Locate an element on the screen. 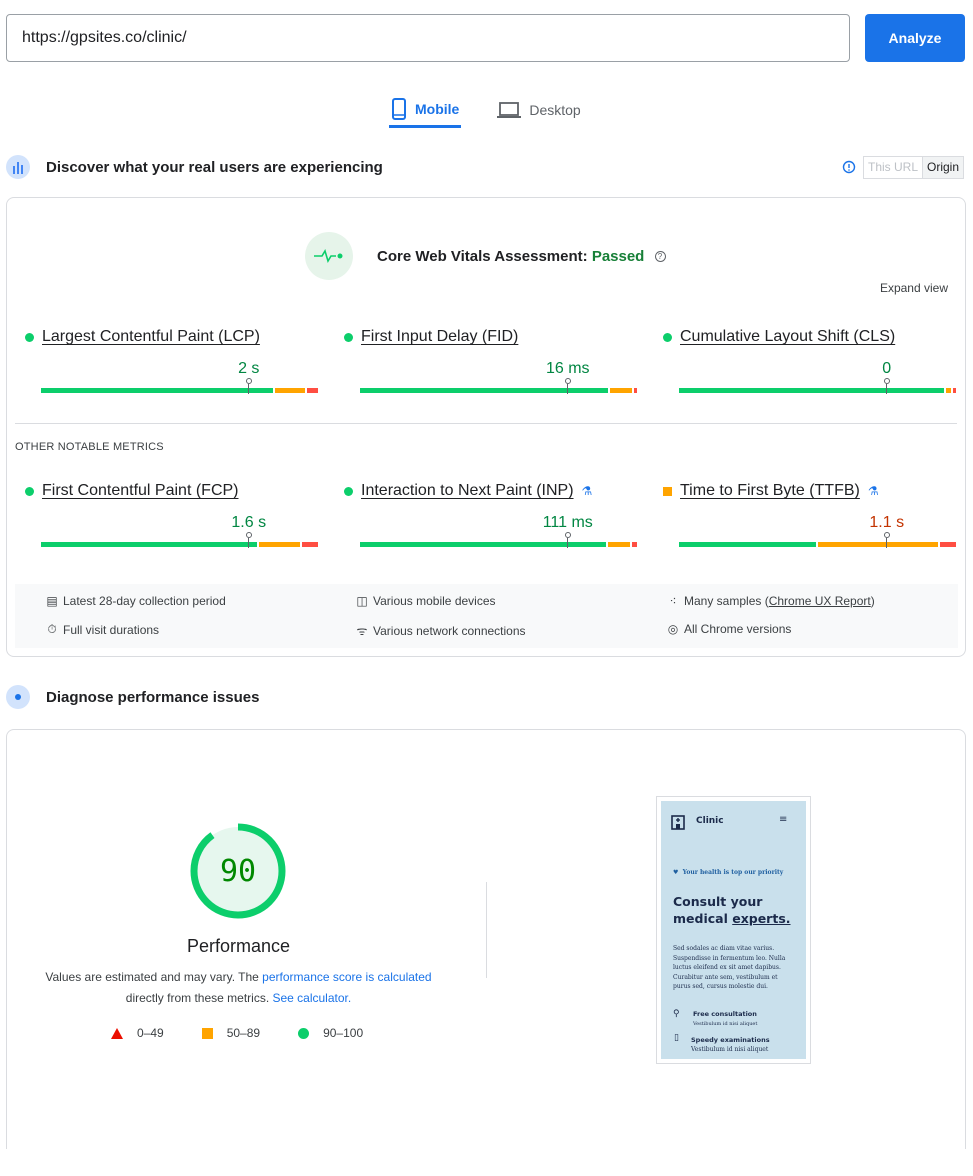 The image size is (973, 1176). info-text: Many samples ( is located at coordinates (726, 601).